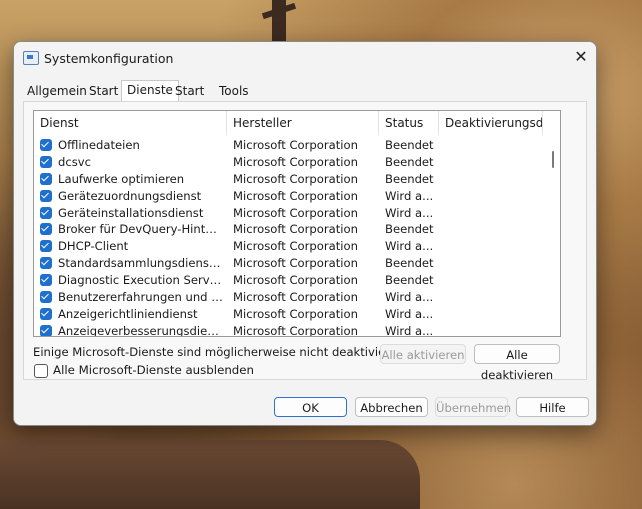 The image size is (642, 509). I want to click on title-bar: Systemkonfiguration ✕, so click(305, 58).